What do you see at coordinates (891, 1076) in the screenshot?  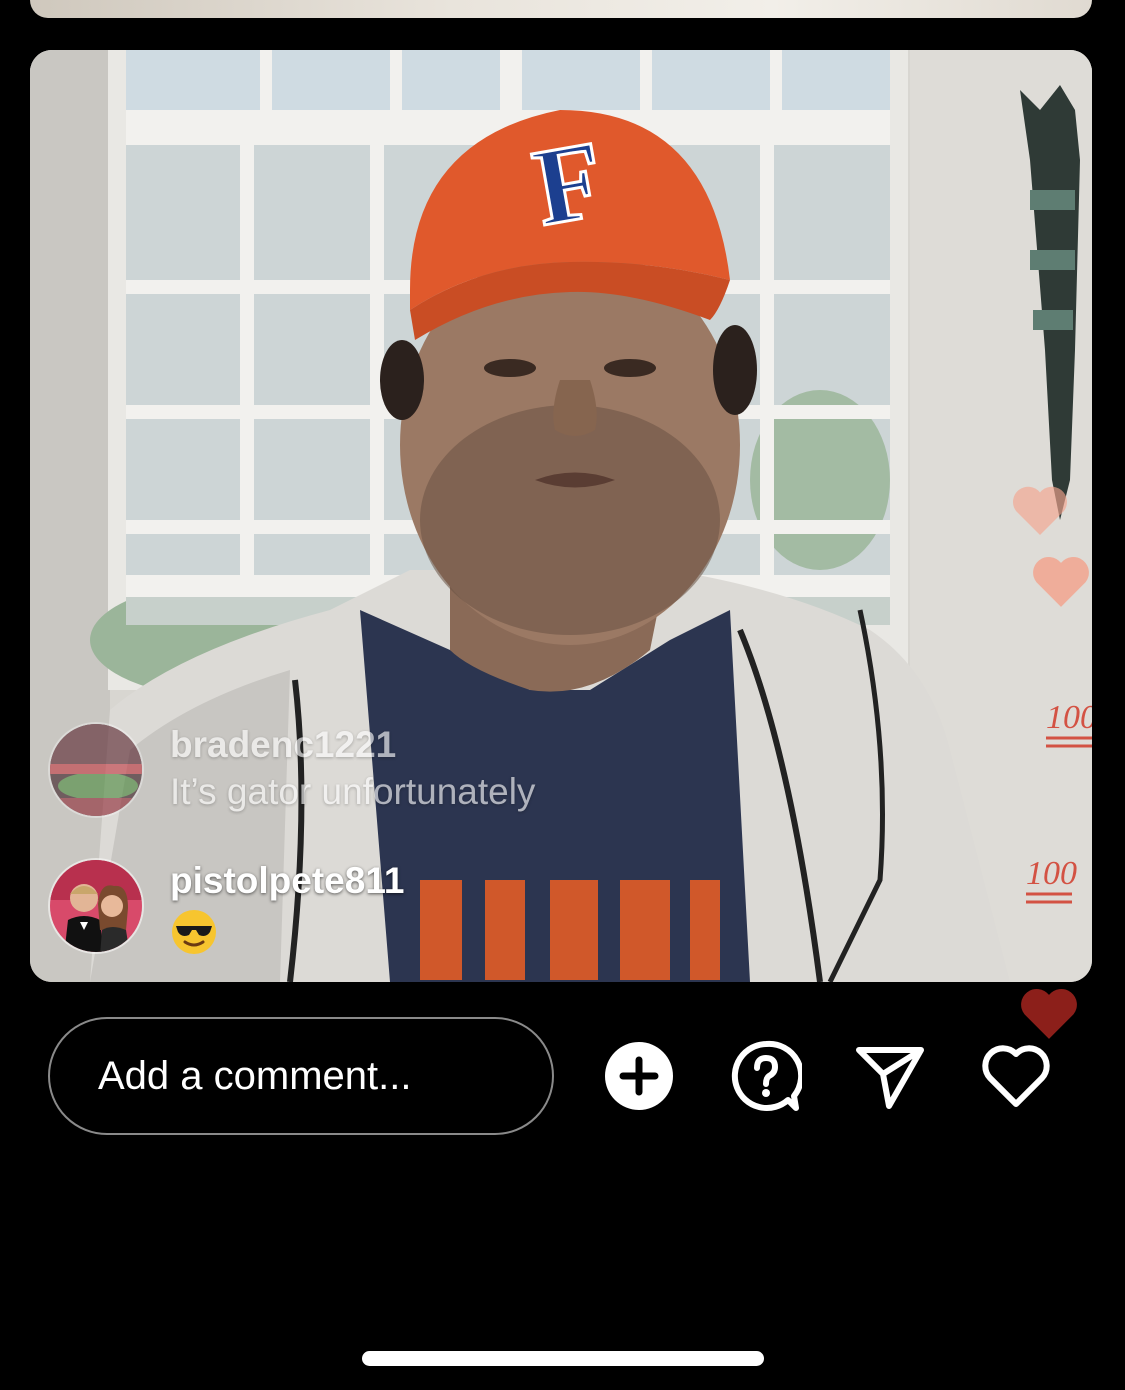 I see `send-icon` at bounding box center [891, 1076].